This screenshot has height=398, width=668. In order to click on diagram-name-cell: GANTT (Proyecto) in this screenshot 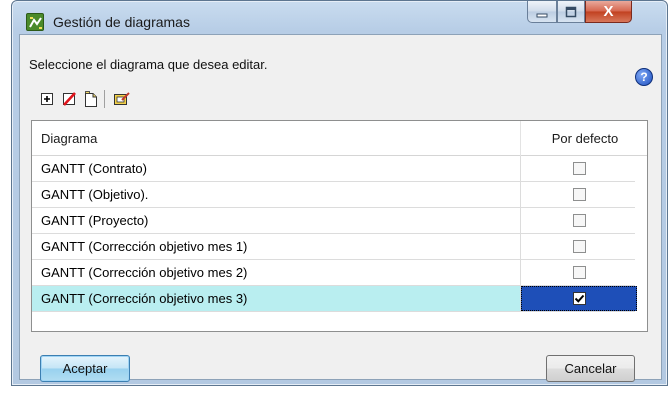, I will do `click(276, 220)`.